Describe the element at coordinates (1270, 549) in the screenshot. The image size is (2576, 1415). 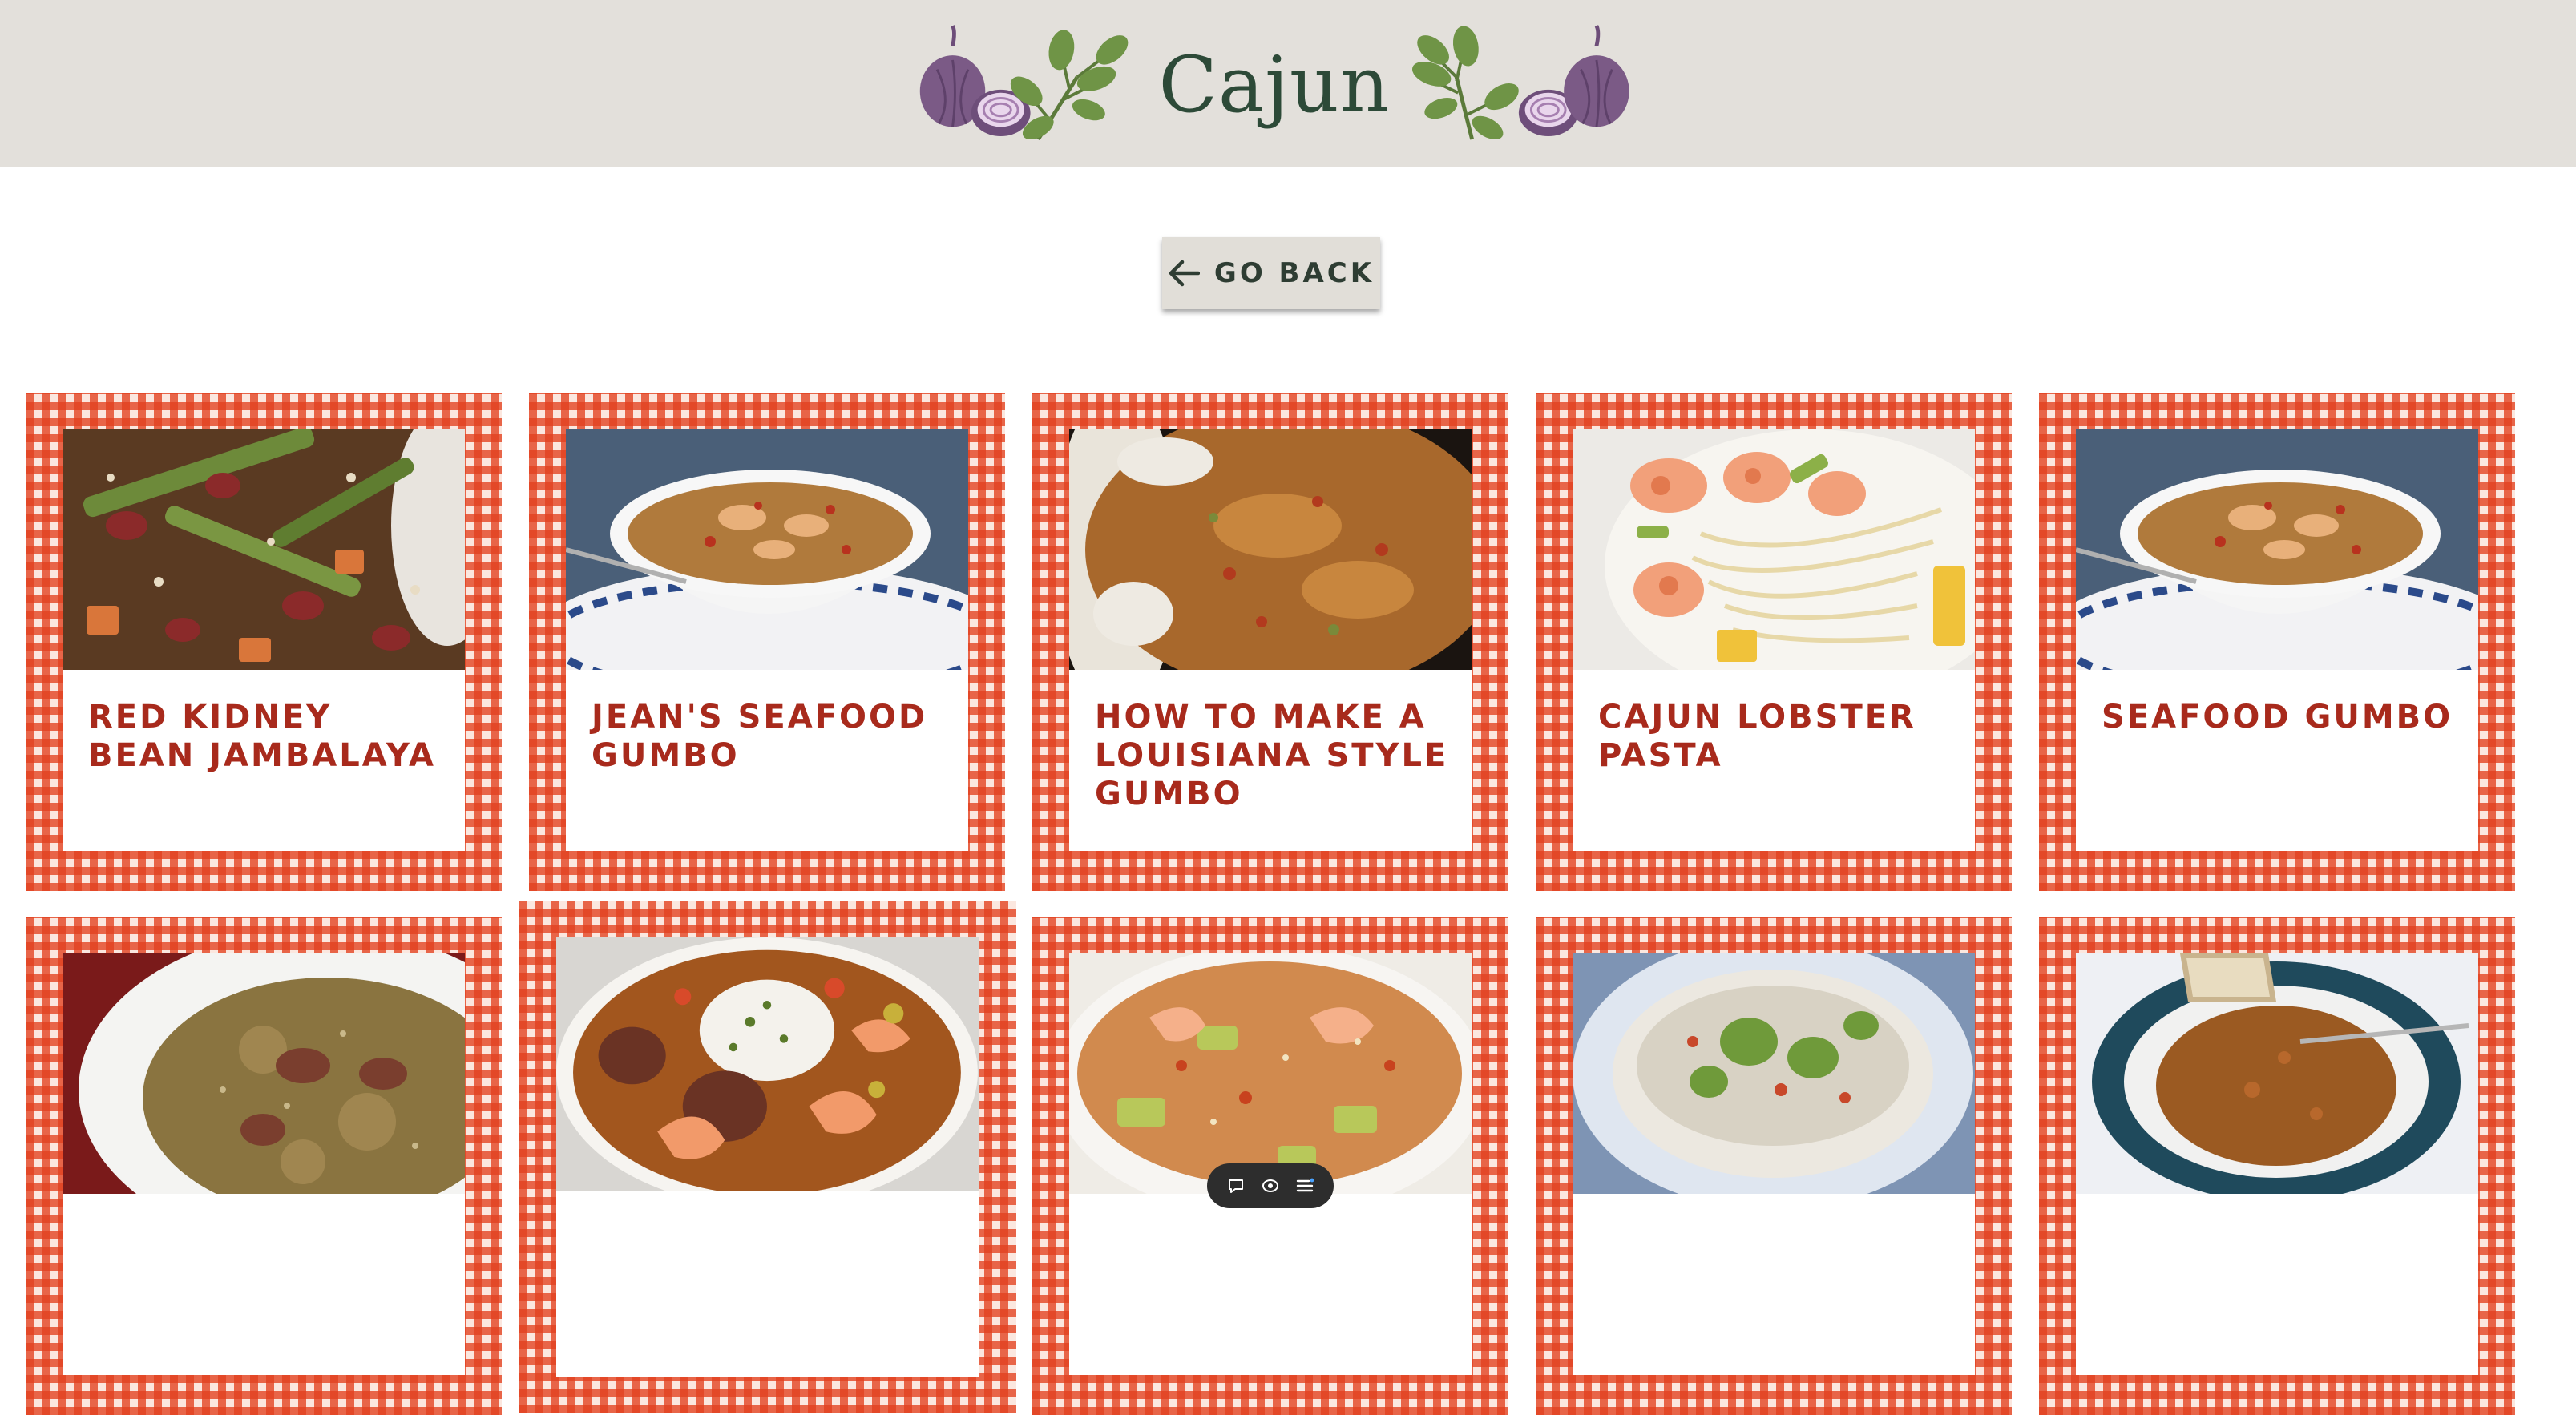
I see `recipe-photo-gumbo-closeup` at that location.